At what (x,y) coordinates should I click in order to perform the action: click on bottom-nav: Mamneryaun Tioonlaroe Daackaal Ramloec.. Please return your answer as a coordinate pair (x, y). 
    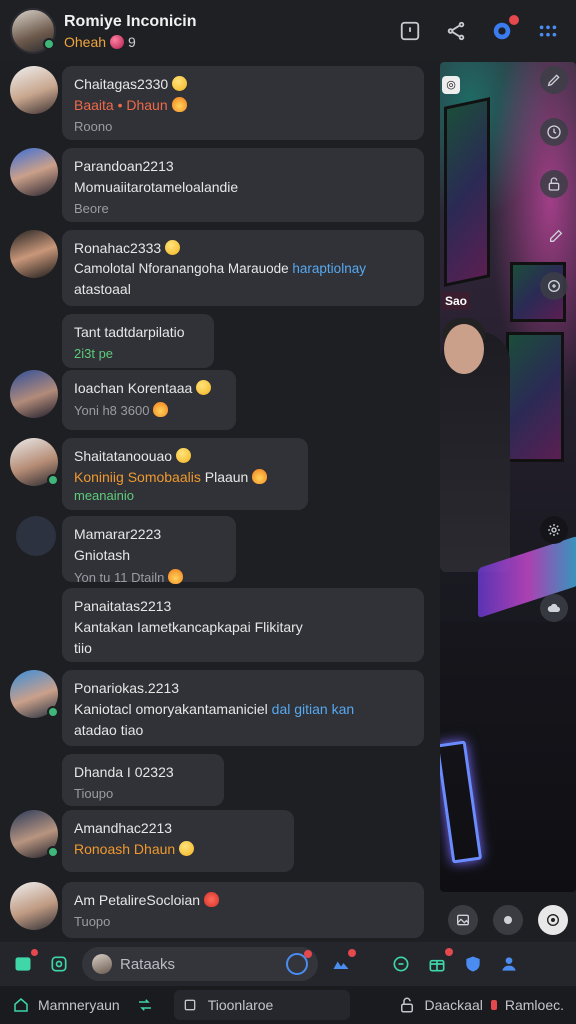
    Looking at the image, I should click on (288, 1005).